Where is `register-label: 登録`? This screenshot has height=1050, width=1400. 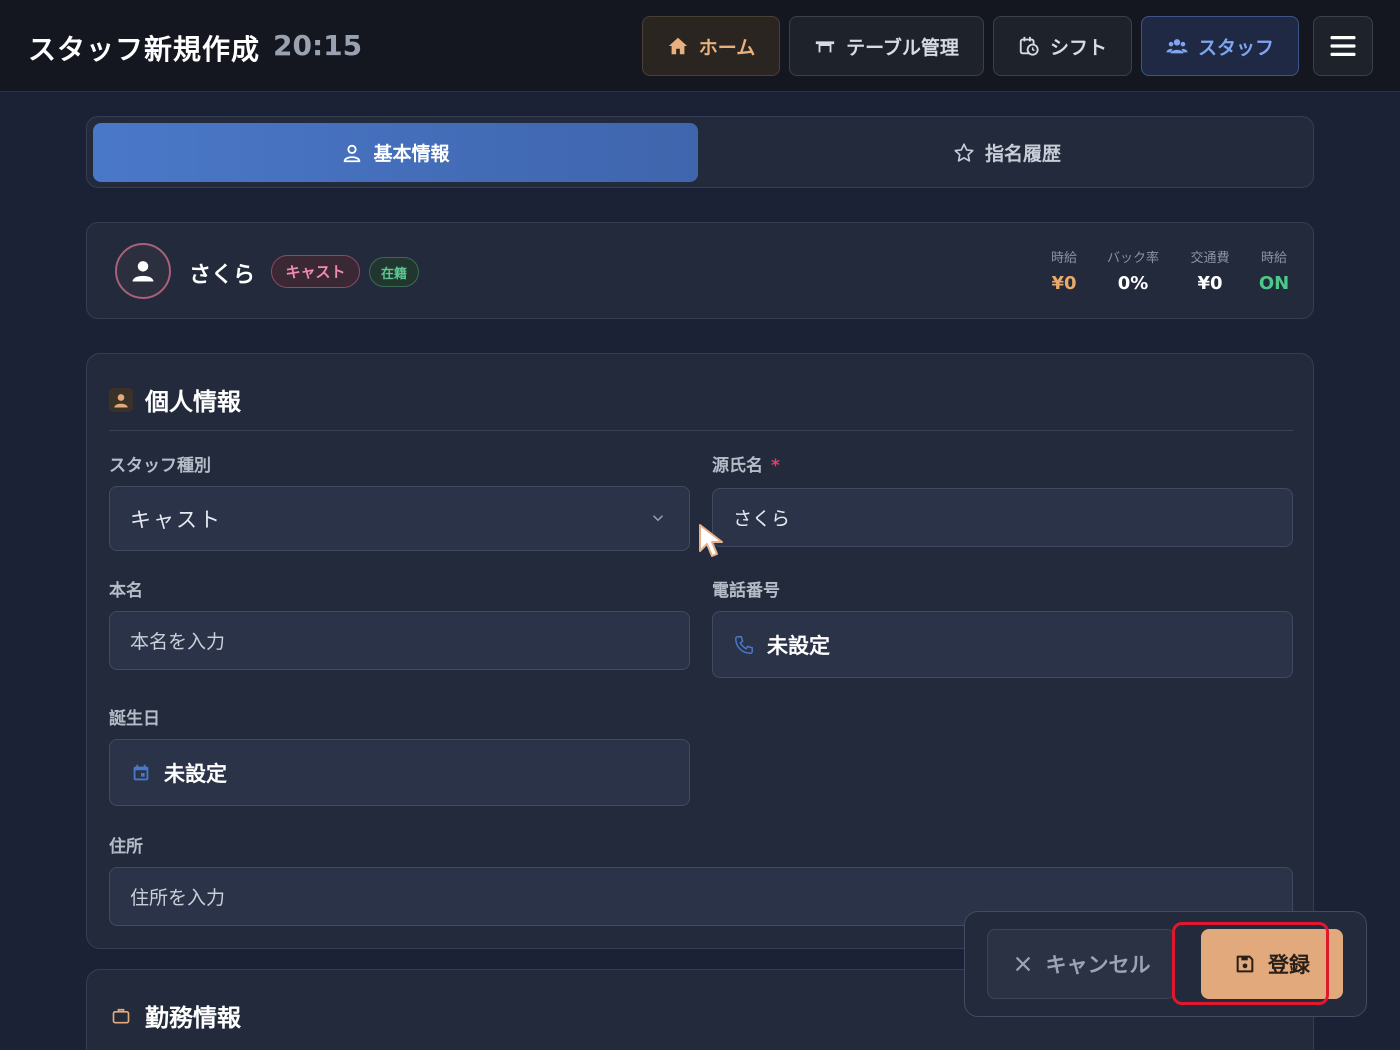
register-label: 登録 is located at coordinates (1289, 965).